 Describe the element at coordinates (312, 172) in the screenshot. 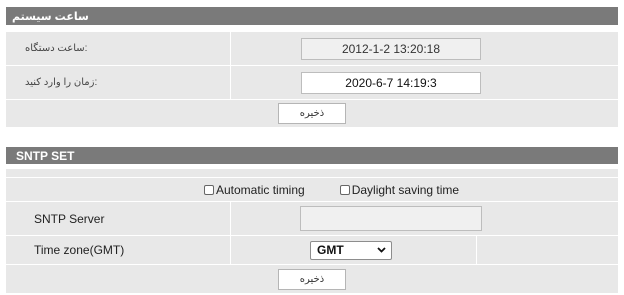

I see `sntp-spacer-row` at that location.